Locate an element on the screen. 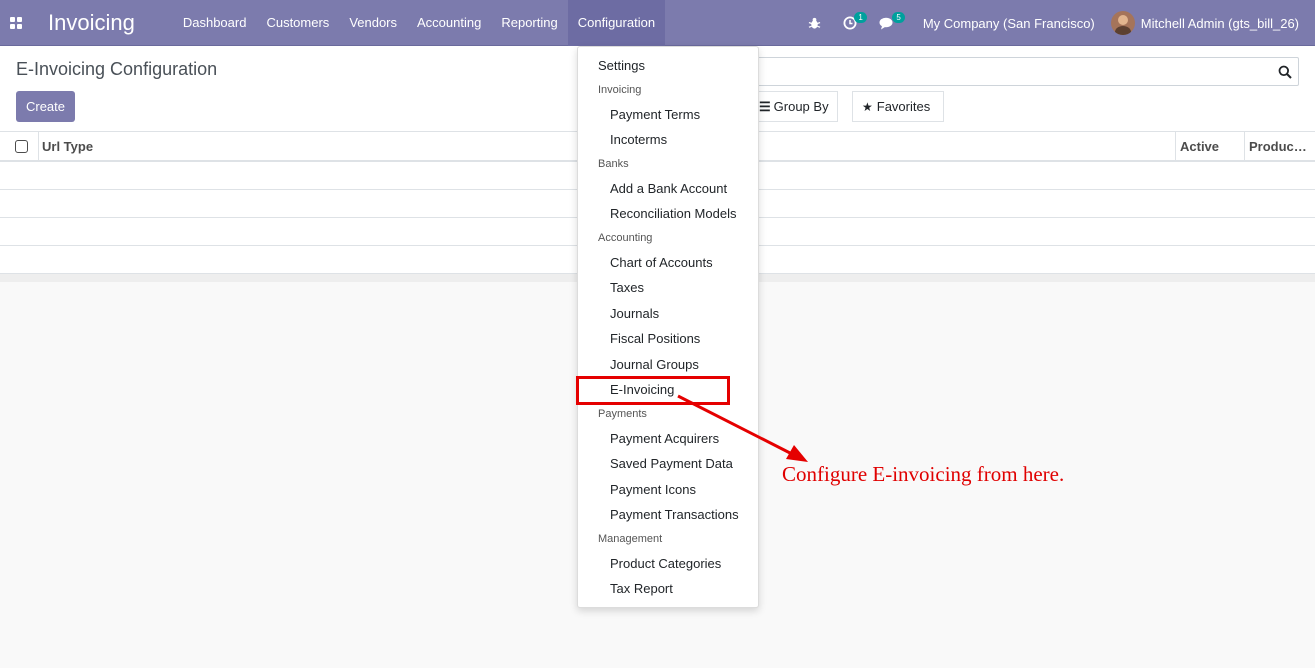 The height and width of the screenshot is (668, 1315). menu-reporting: Reporting is located at coordinates (529, 23).